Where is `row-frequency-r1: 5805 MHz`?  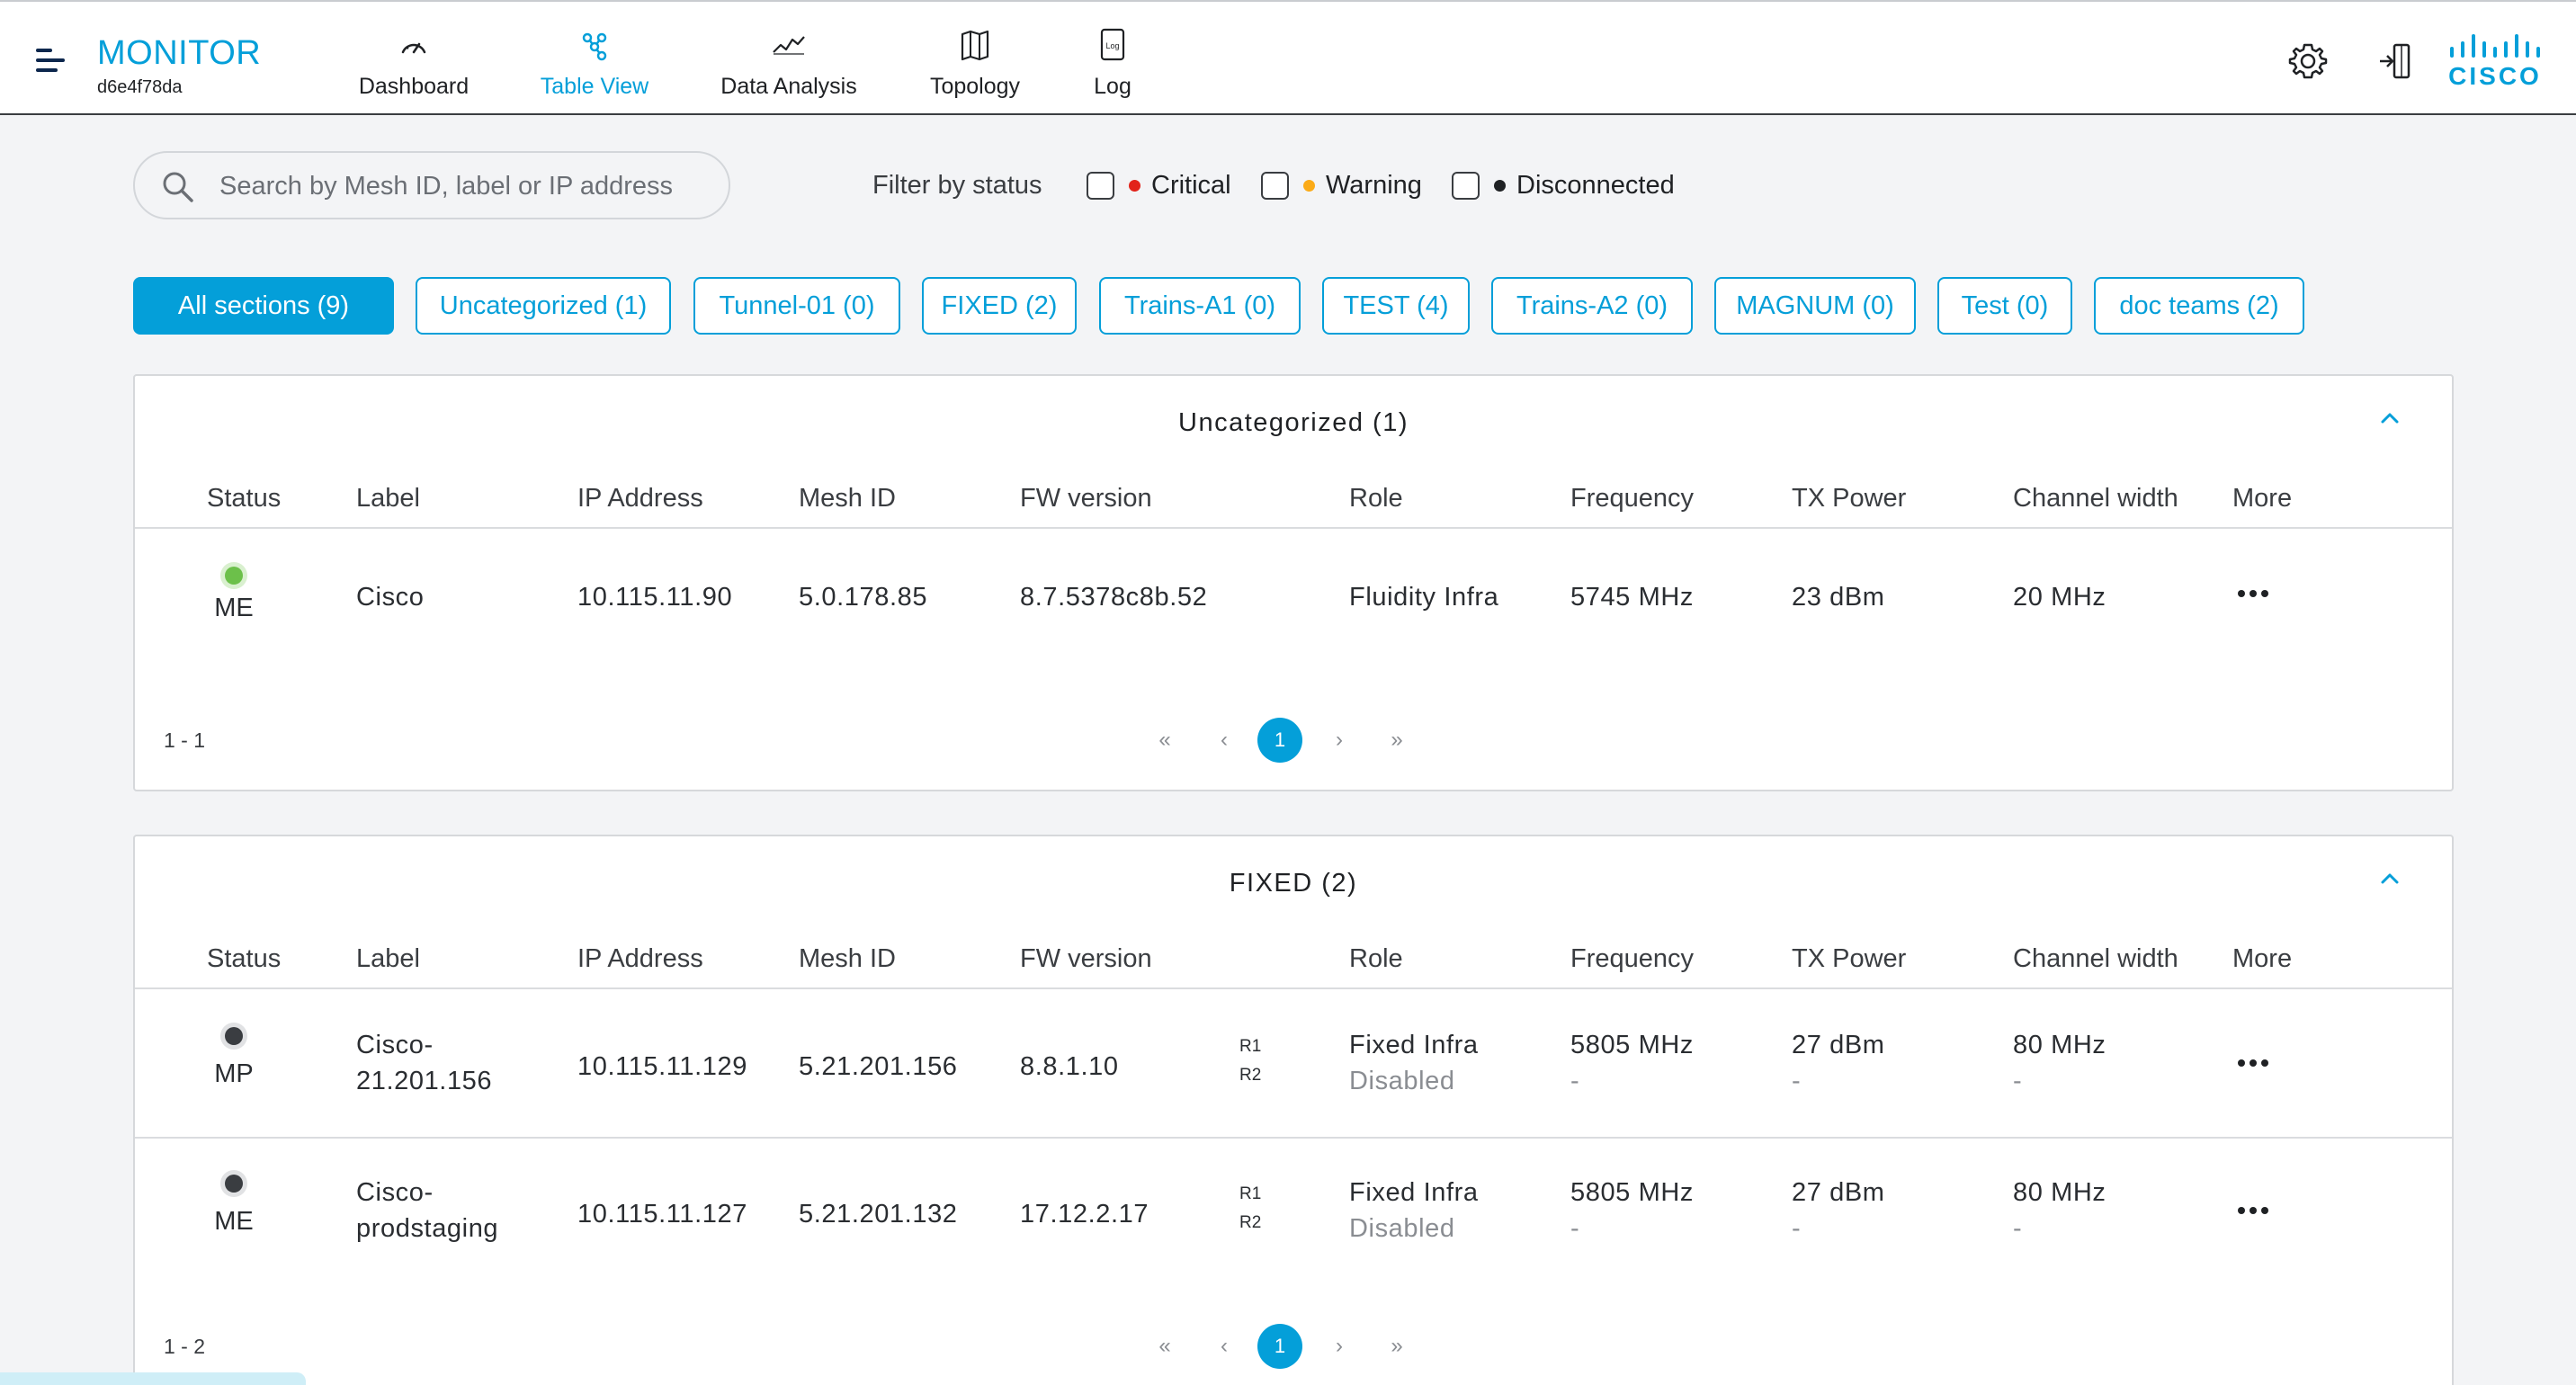 row-frequency-r1: 5805 MHz is located at coordinates (1632, 1045).